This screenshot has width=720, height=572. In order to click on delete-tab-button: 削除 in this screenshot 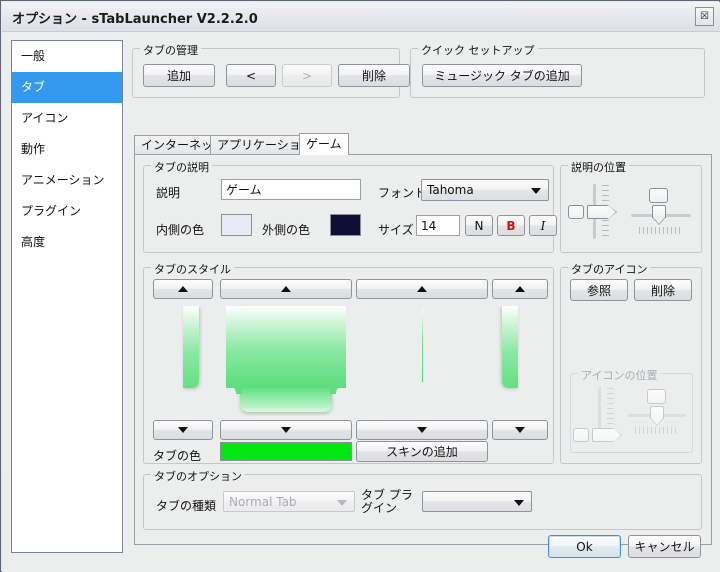, I will do `click(374, 75)`.